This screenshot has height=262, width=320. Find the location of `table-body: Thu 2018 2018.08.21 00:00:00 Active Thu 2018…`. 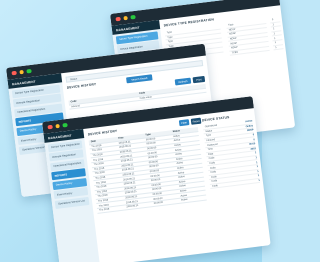

table-body: Thu 2018 2018.08.21 00:00:00 Active Thu 2018… is located at coordinates (148, 172).